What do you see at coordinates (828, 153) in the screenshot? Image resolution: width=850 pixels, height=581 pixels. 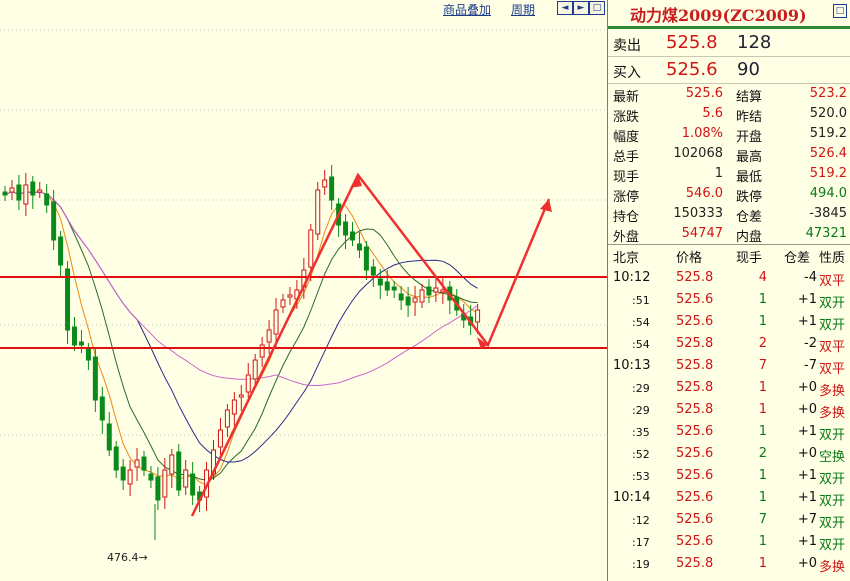 I see `stat-value: 526.4` at bounding box center [828, 153].